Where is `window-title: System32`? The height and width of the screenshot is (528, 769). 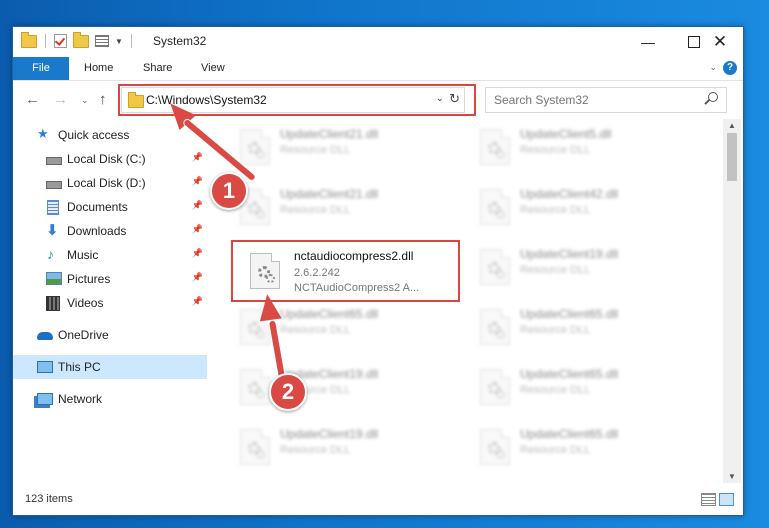
window-title: System32 is located at coordinates (180, 41).